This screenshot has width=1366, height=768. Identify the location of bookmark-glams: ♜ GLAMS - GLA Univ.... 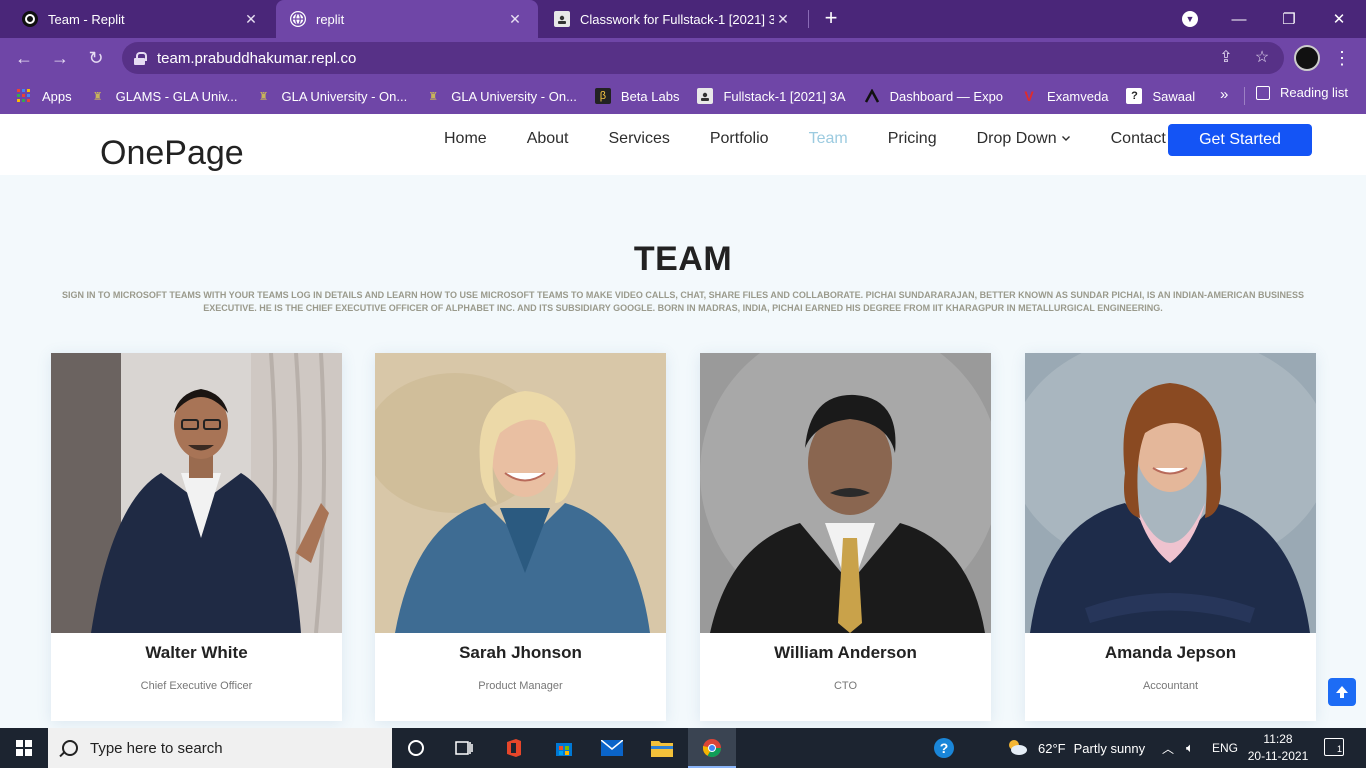
(164, 96).